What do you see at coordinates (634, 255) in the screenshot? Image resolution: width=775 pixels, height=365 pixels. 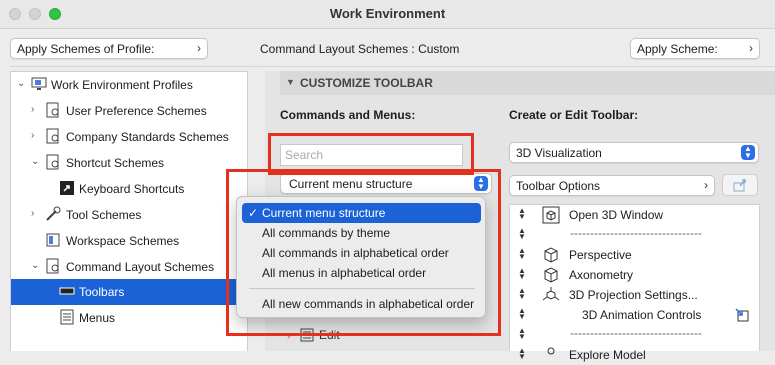 I see `list-item: ▲ ▼ Perspective` at bounding box center [634, 255].